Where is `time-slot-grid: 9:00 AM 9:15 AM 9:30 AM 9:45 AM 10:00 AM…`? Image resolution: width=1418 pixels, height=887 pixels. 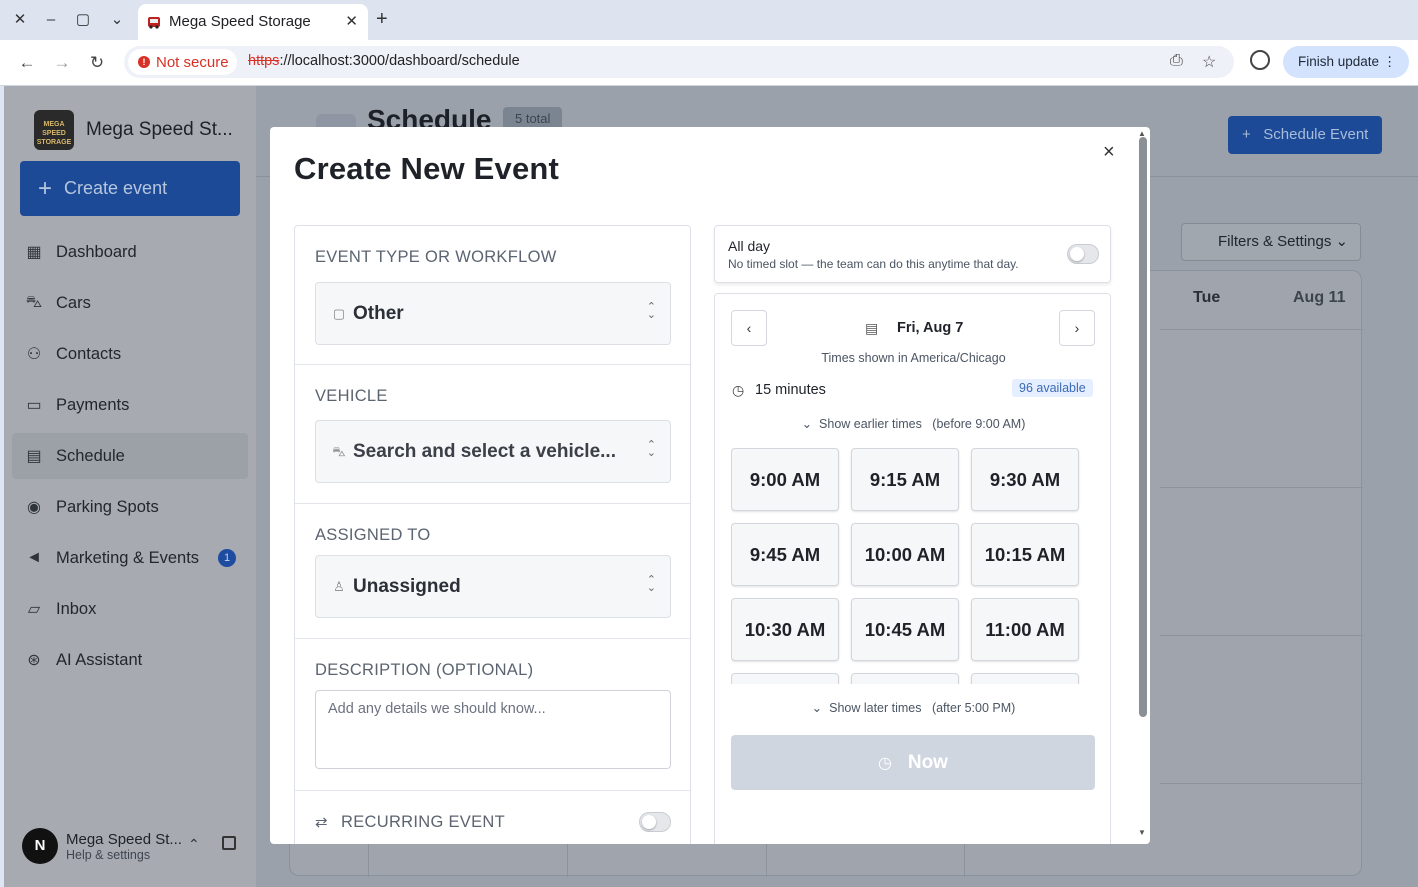
time-slot-grid: 9:00 AM 9:15 AM 9:30 AM 9:45 AM 10:00 AM… is located at coordinates (906, 566).